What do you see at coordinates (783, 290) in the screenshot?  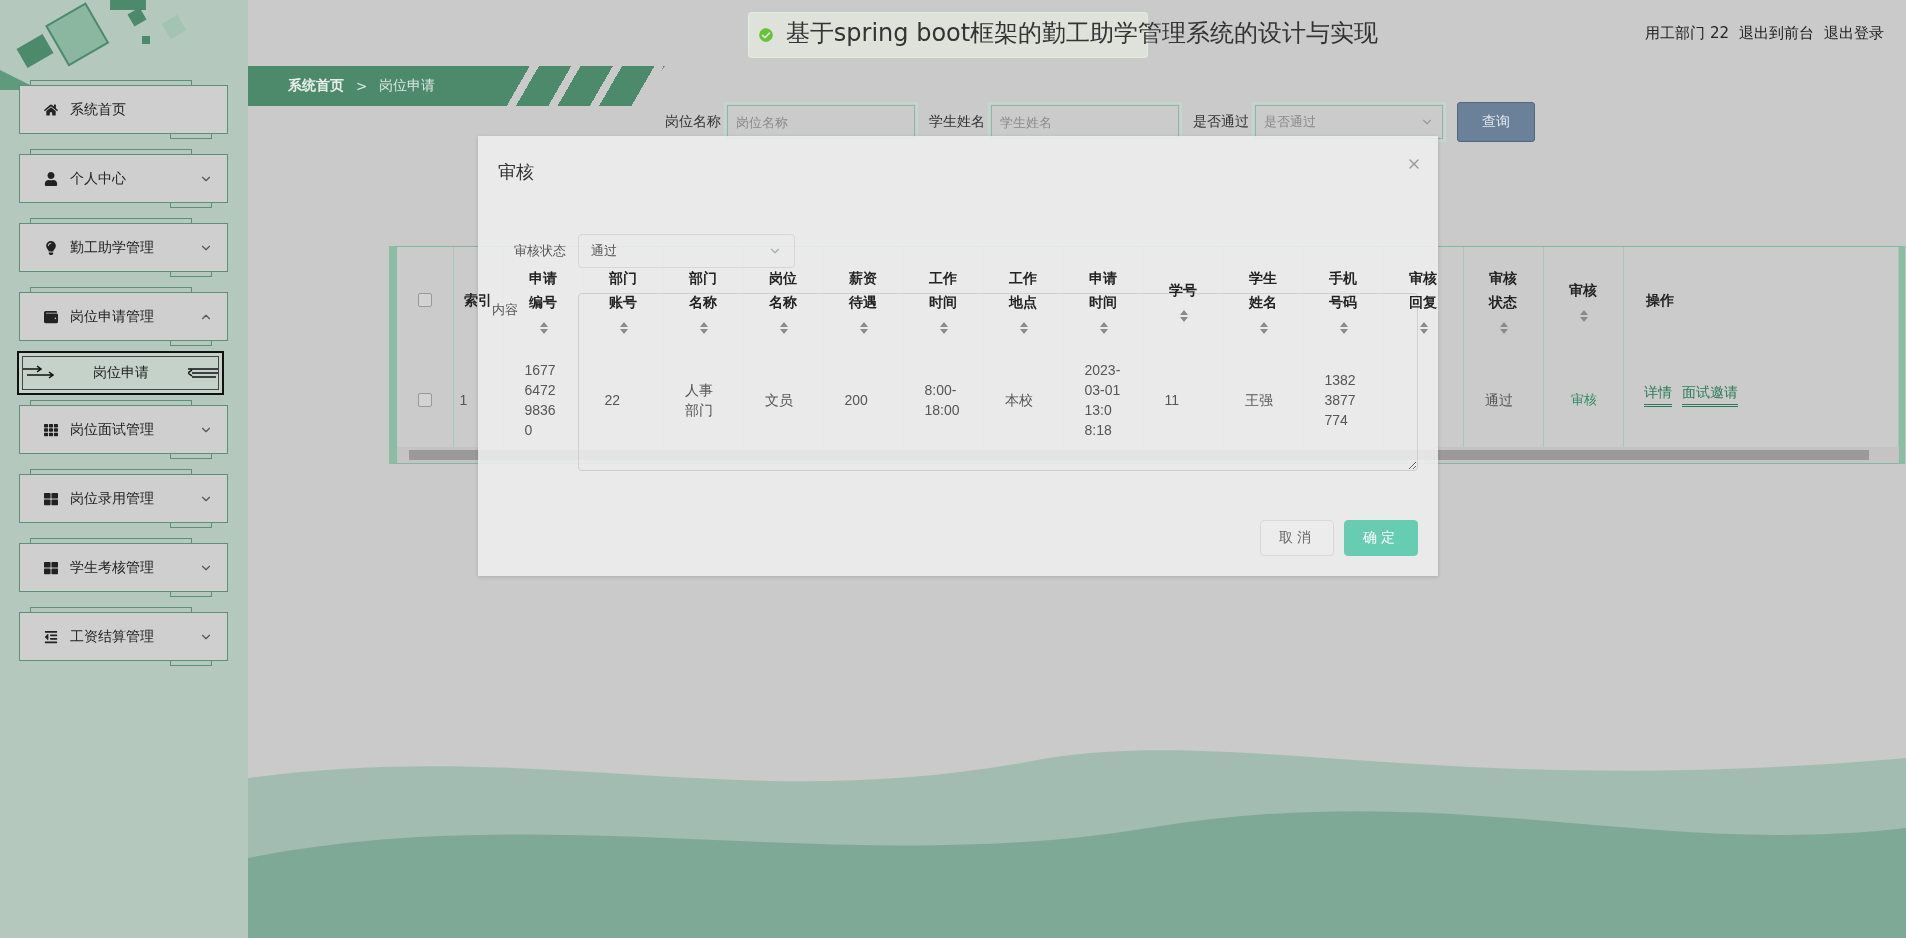 I see `column-header: 岗位名称` at bounding box center [783, 290].